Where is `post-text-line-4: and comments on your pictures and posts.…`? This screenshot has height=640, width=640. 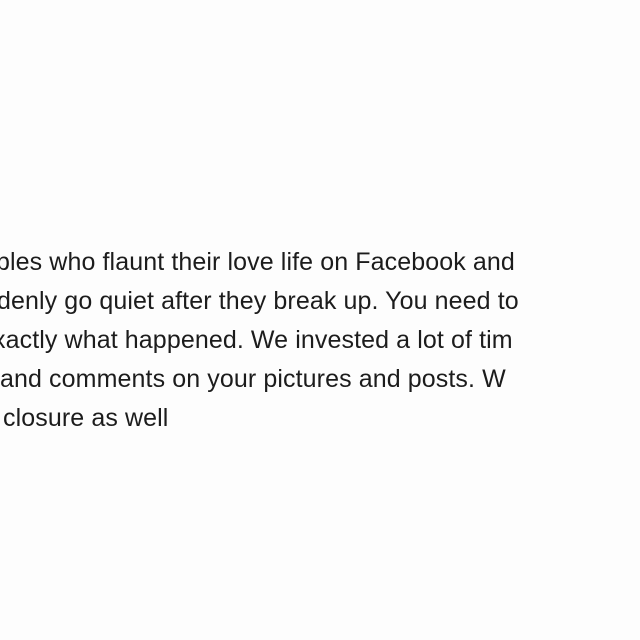 post-text-line-4: and comments on your pictures and posts.… is located at coordinates (253, 379).